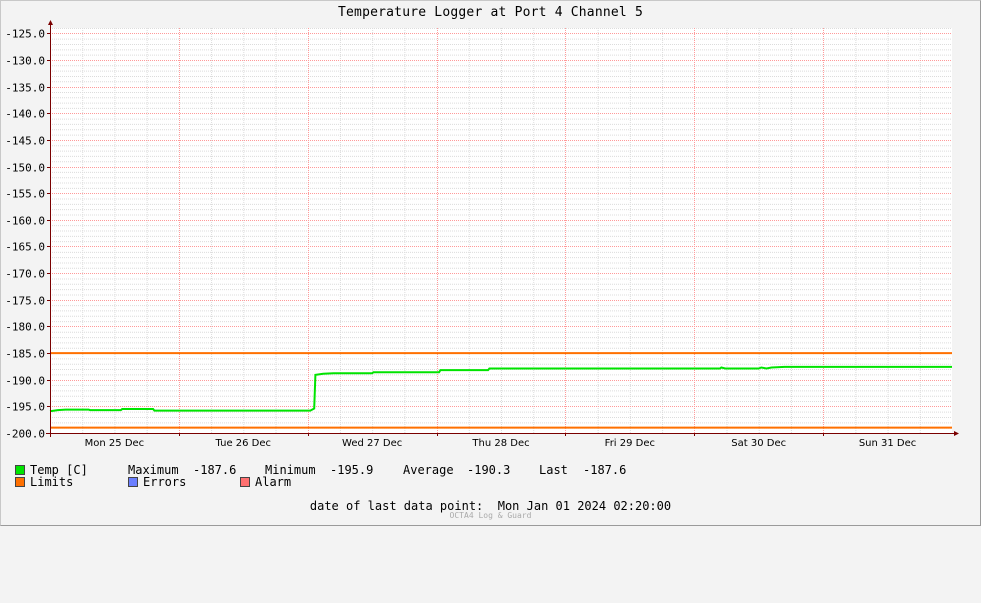  Describe the element at coordinates (25, 34) in the screenshot. I see `y-tick-label: -125.0` at that location.